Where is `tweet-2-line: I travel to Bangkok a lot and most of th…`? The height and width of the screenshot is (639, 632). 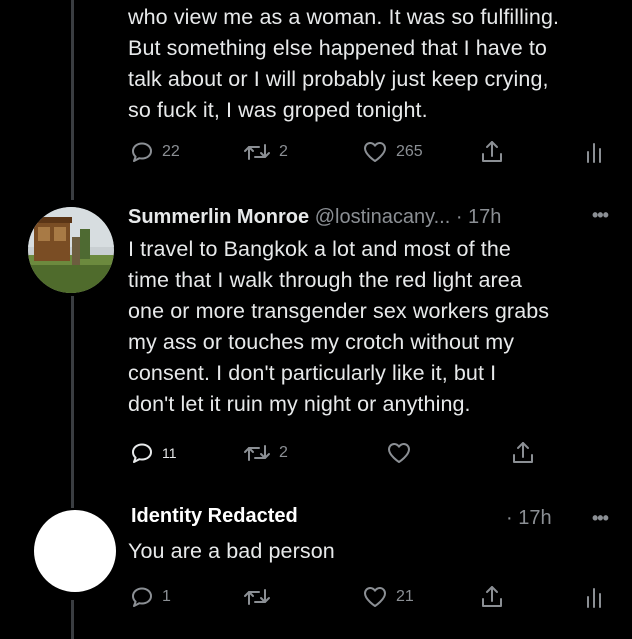
tweet-2-line: I travel to Bangkok a lot and most of th… is located at coordinates (319, 249).